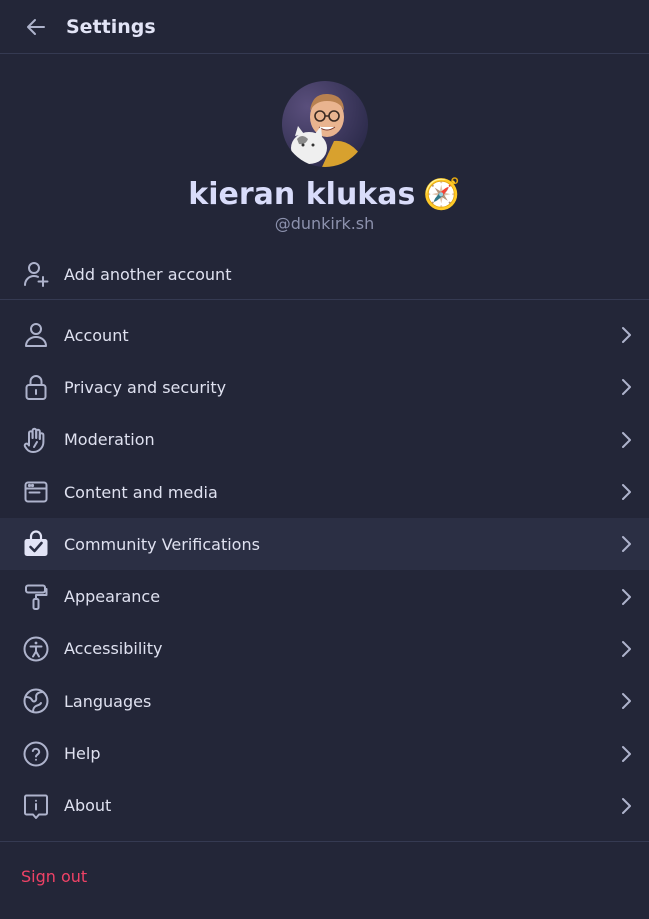 This screenshot has height=919, width=649. I want to click on page-title: Settings, so click(111, 26).